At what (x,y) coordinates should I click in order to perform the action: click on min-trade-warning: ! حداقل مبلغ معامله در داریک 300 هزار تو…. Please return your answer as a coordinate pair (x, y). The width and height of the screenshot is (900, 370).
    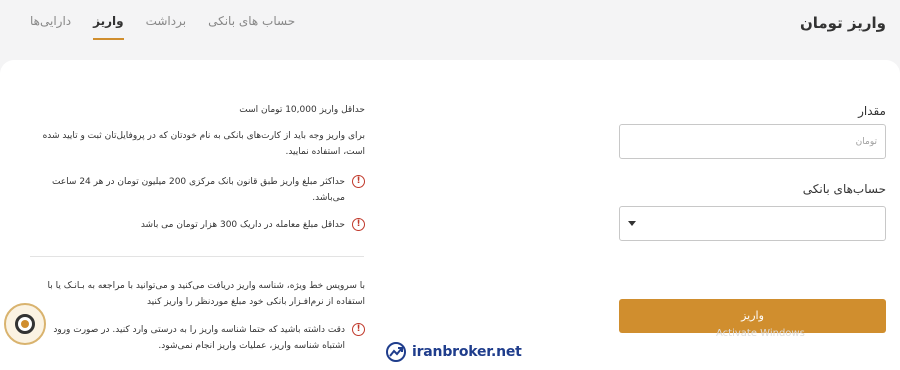
    Looking at the image, I should click on (200, 225).